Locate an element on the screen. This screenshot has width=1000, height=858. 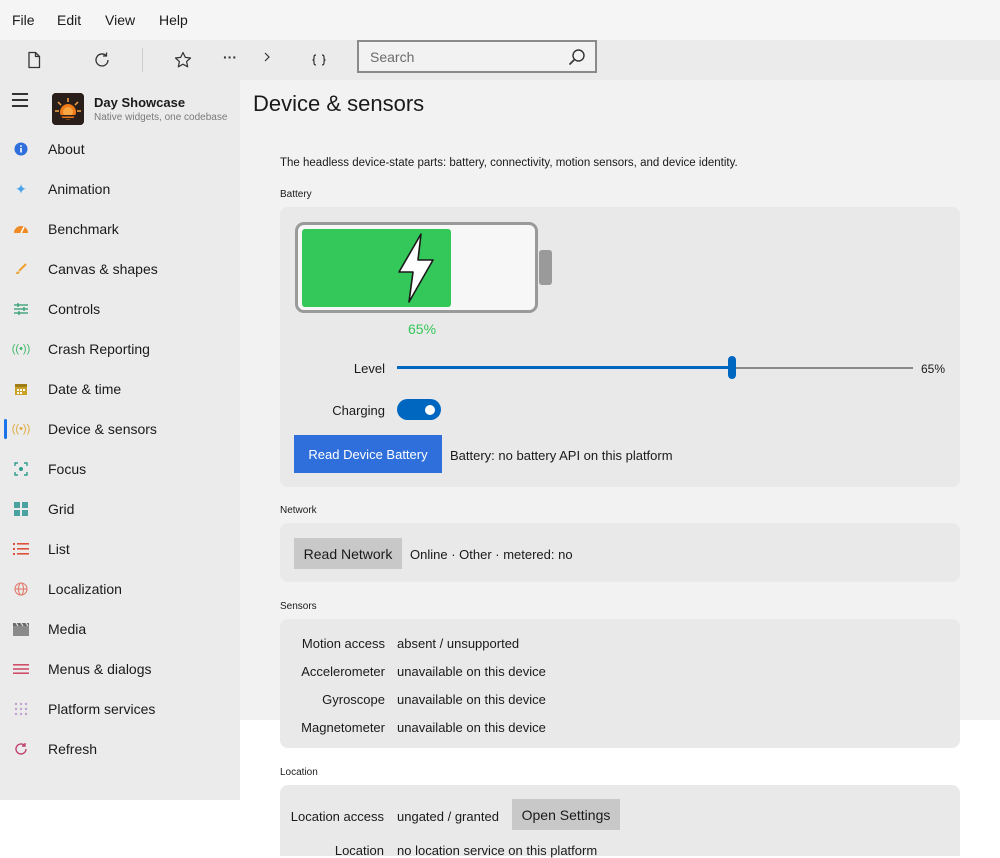
menu-icon is located at coordinates (21, 669).